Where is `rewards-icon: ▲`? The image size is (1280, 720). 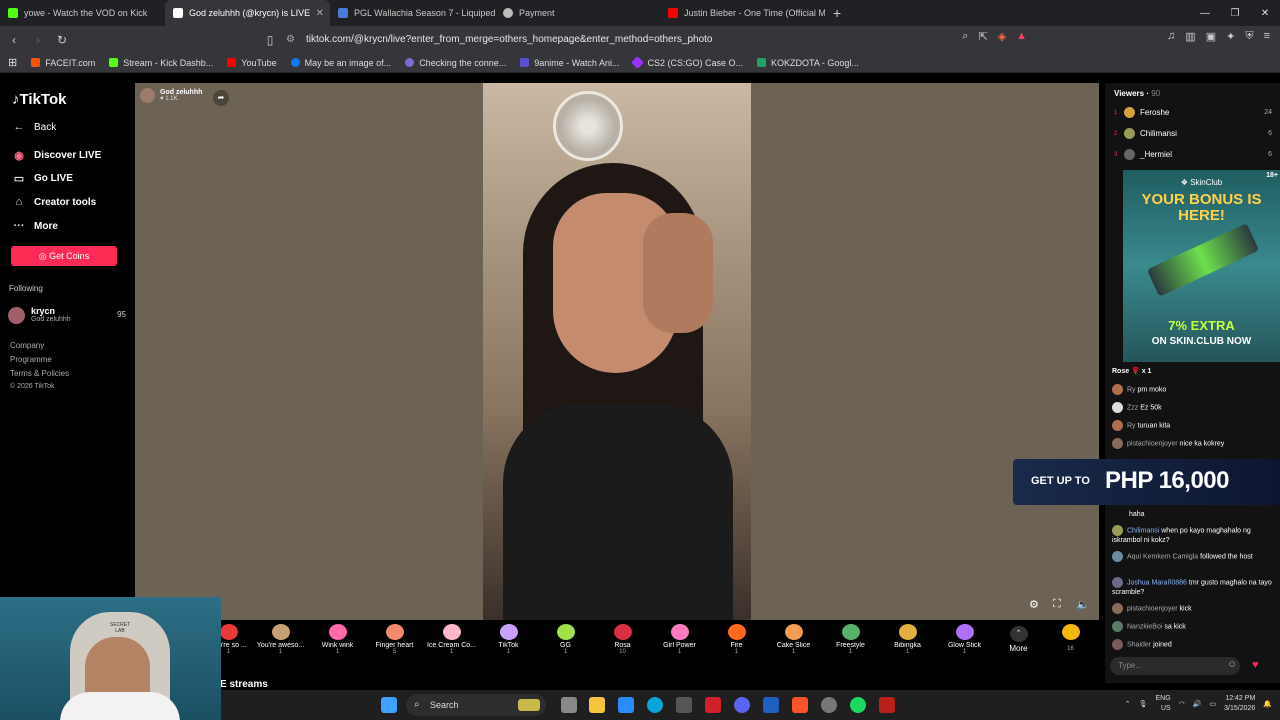 rewards-icon: ▲ is located at coordinates (1021, 36).